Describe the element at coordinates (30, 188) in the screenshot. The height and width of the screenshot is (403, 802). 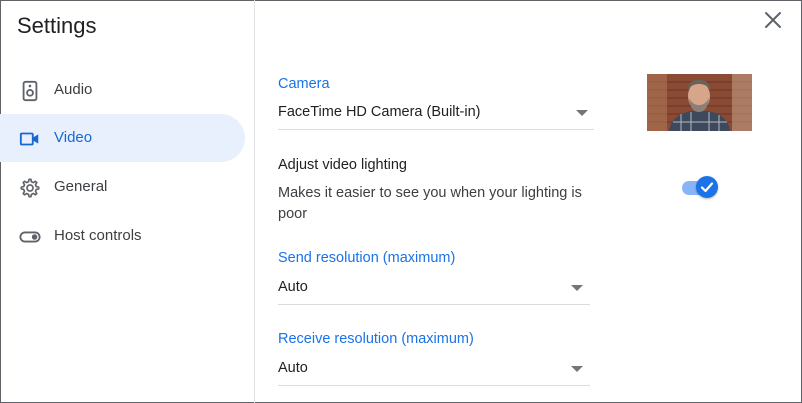
I see `gear-icon` at that location.